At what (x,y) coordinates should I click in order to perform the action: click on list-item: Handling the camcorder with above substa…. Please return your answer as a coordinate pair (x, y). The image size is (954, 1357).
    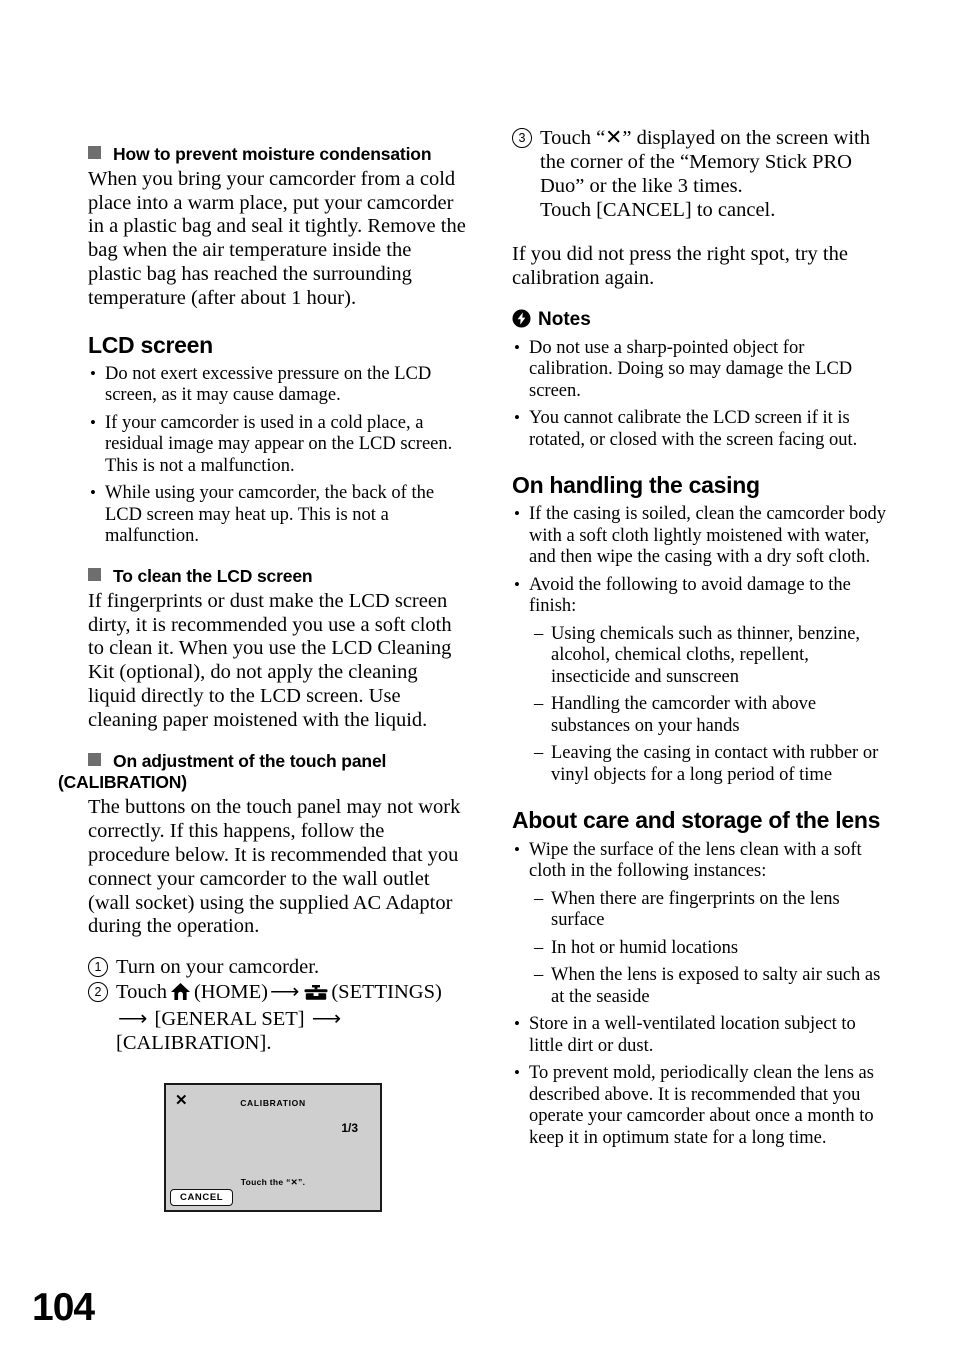
    Looking at the image, I should click on (712, 715).